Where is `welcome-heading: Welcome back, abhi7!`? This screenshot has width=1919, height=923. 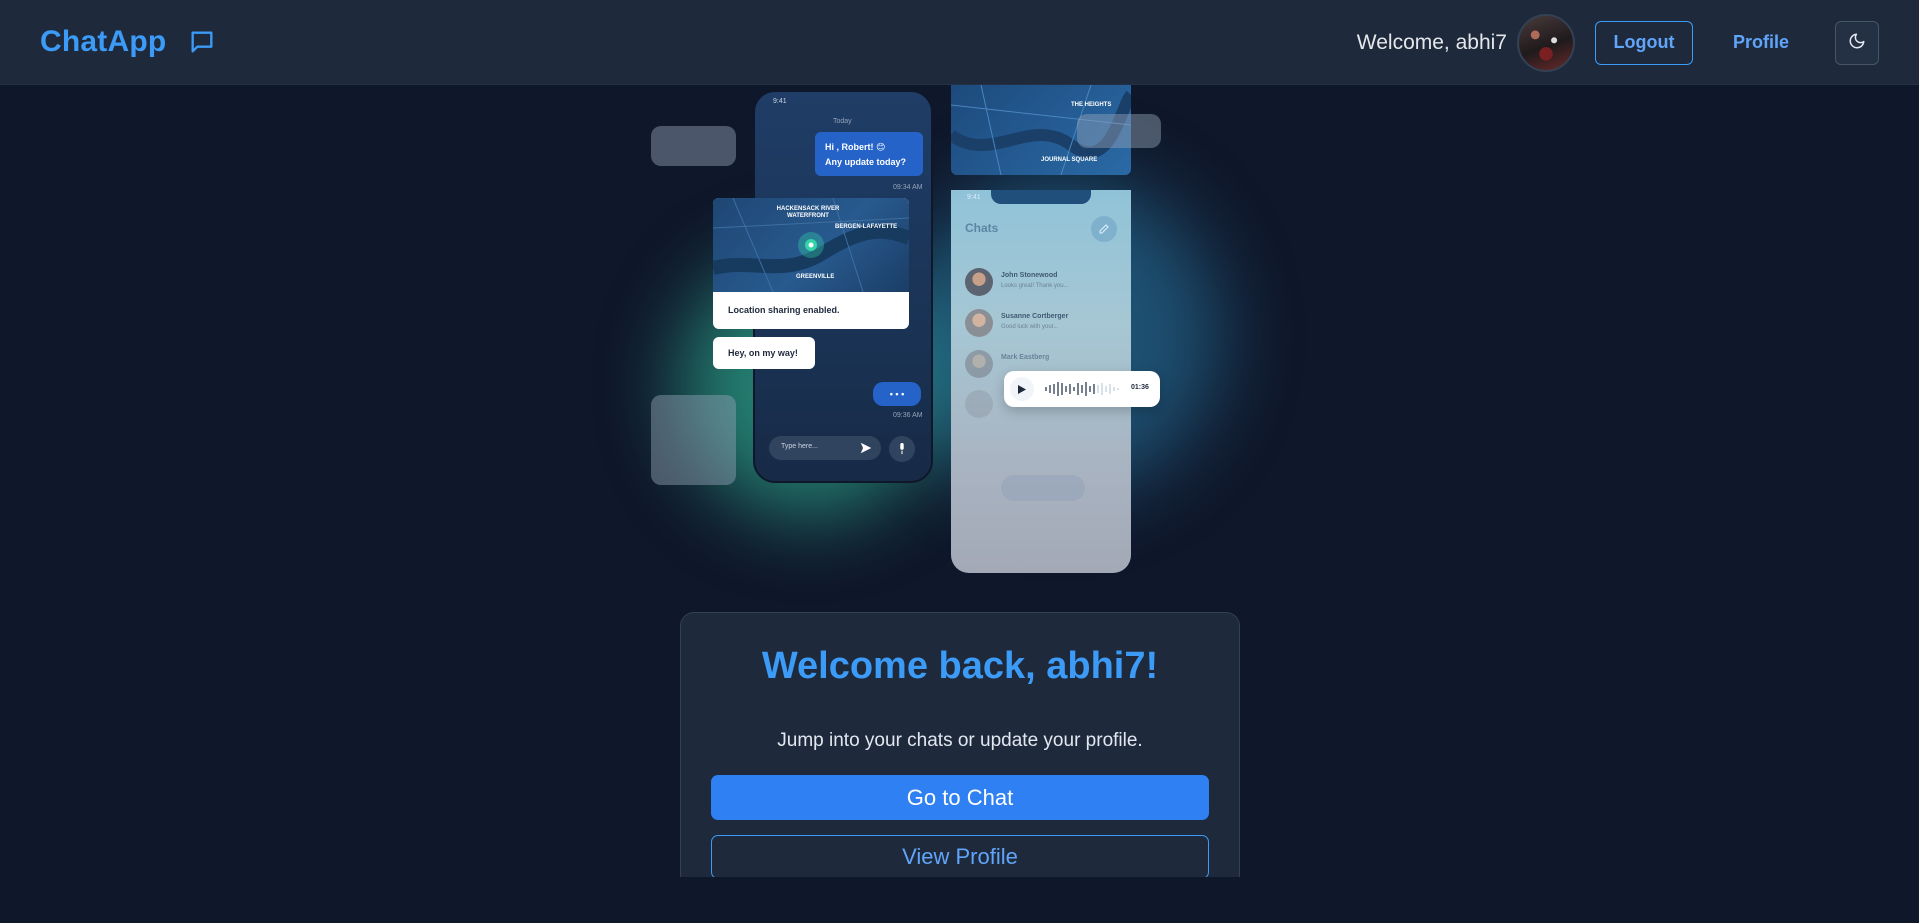
welcome-heading: Welcome back, abhi7! is located at coordinates (960, 666).